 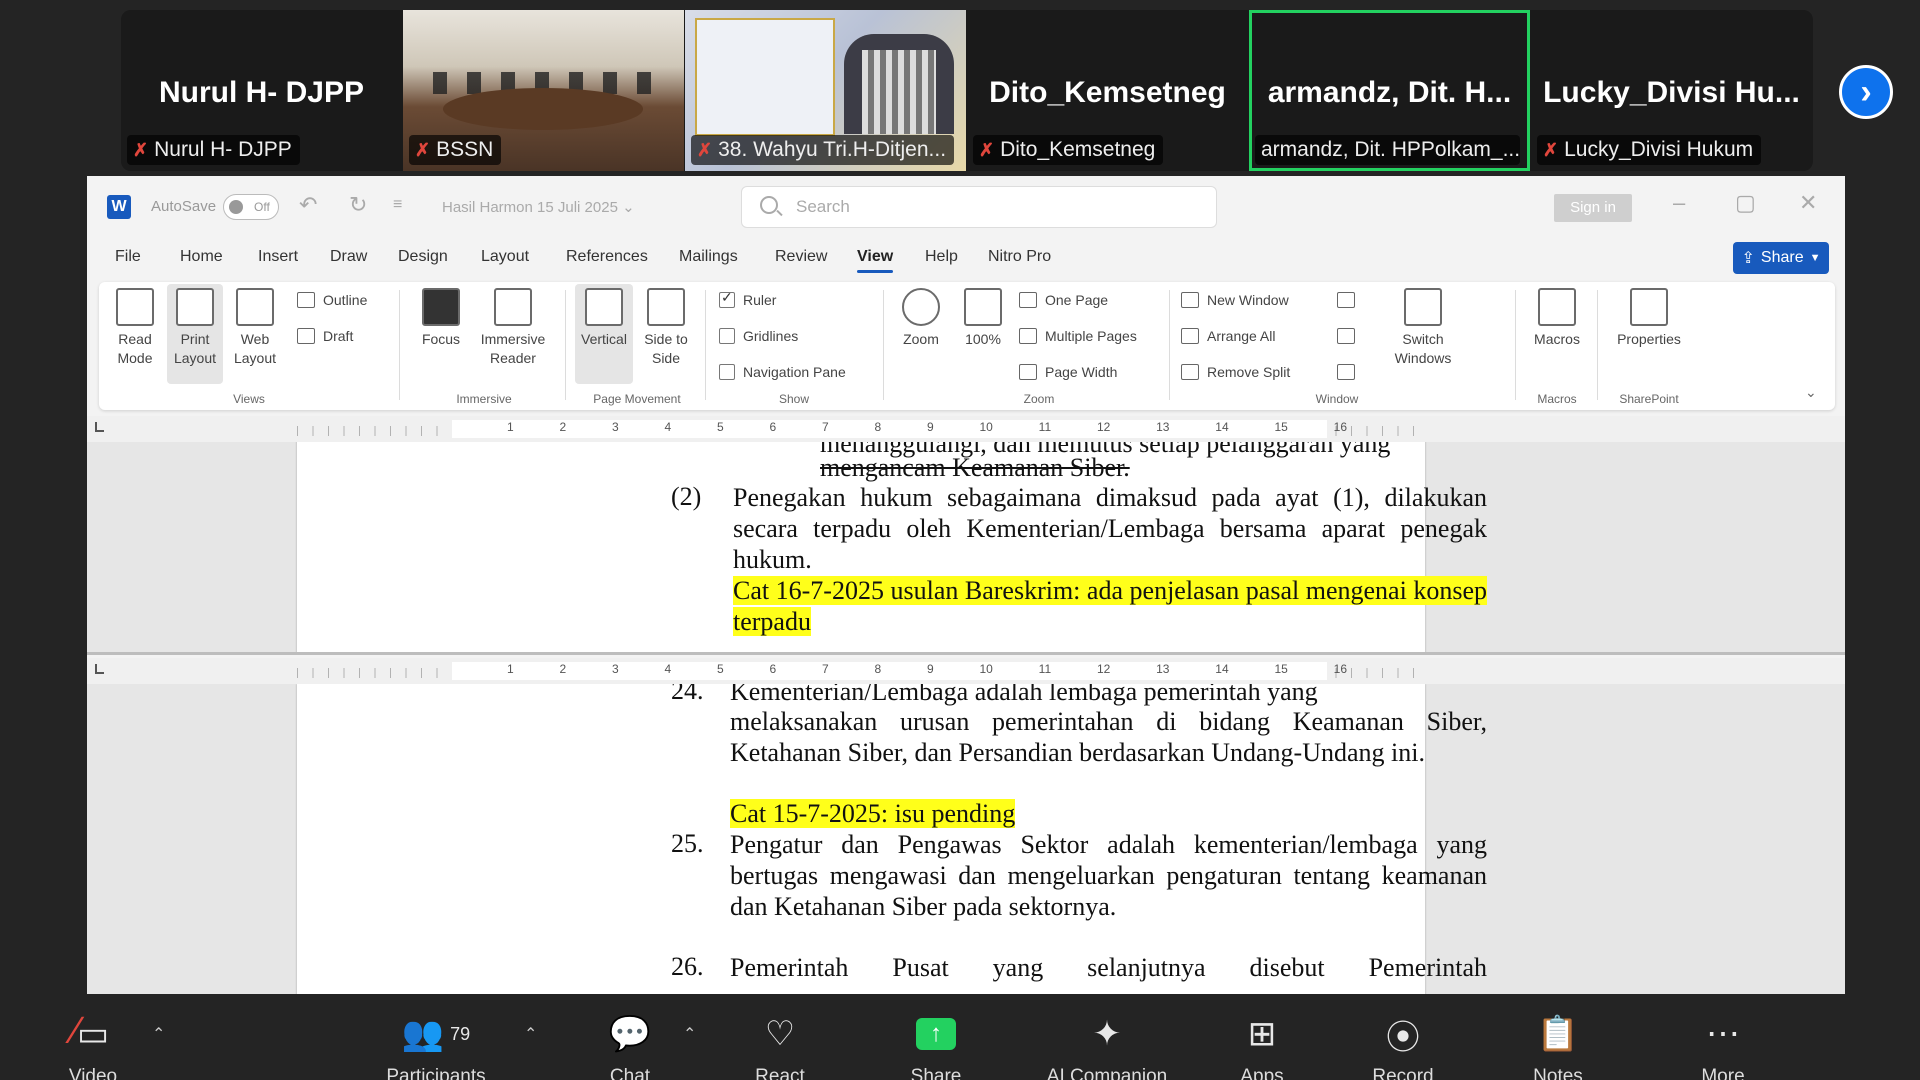 What do you see at coordinates (604, 334) in the screenshot?
I see `vertical-button: Vertical` at bounding box center [604, 334].